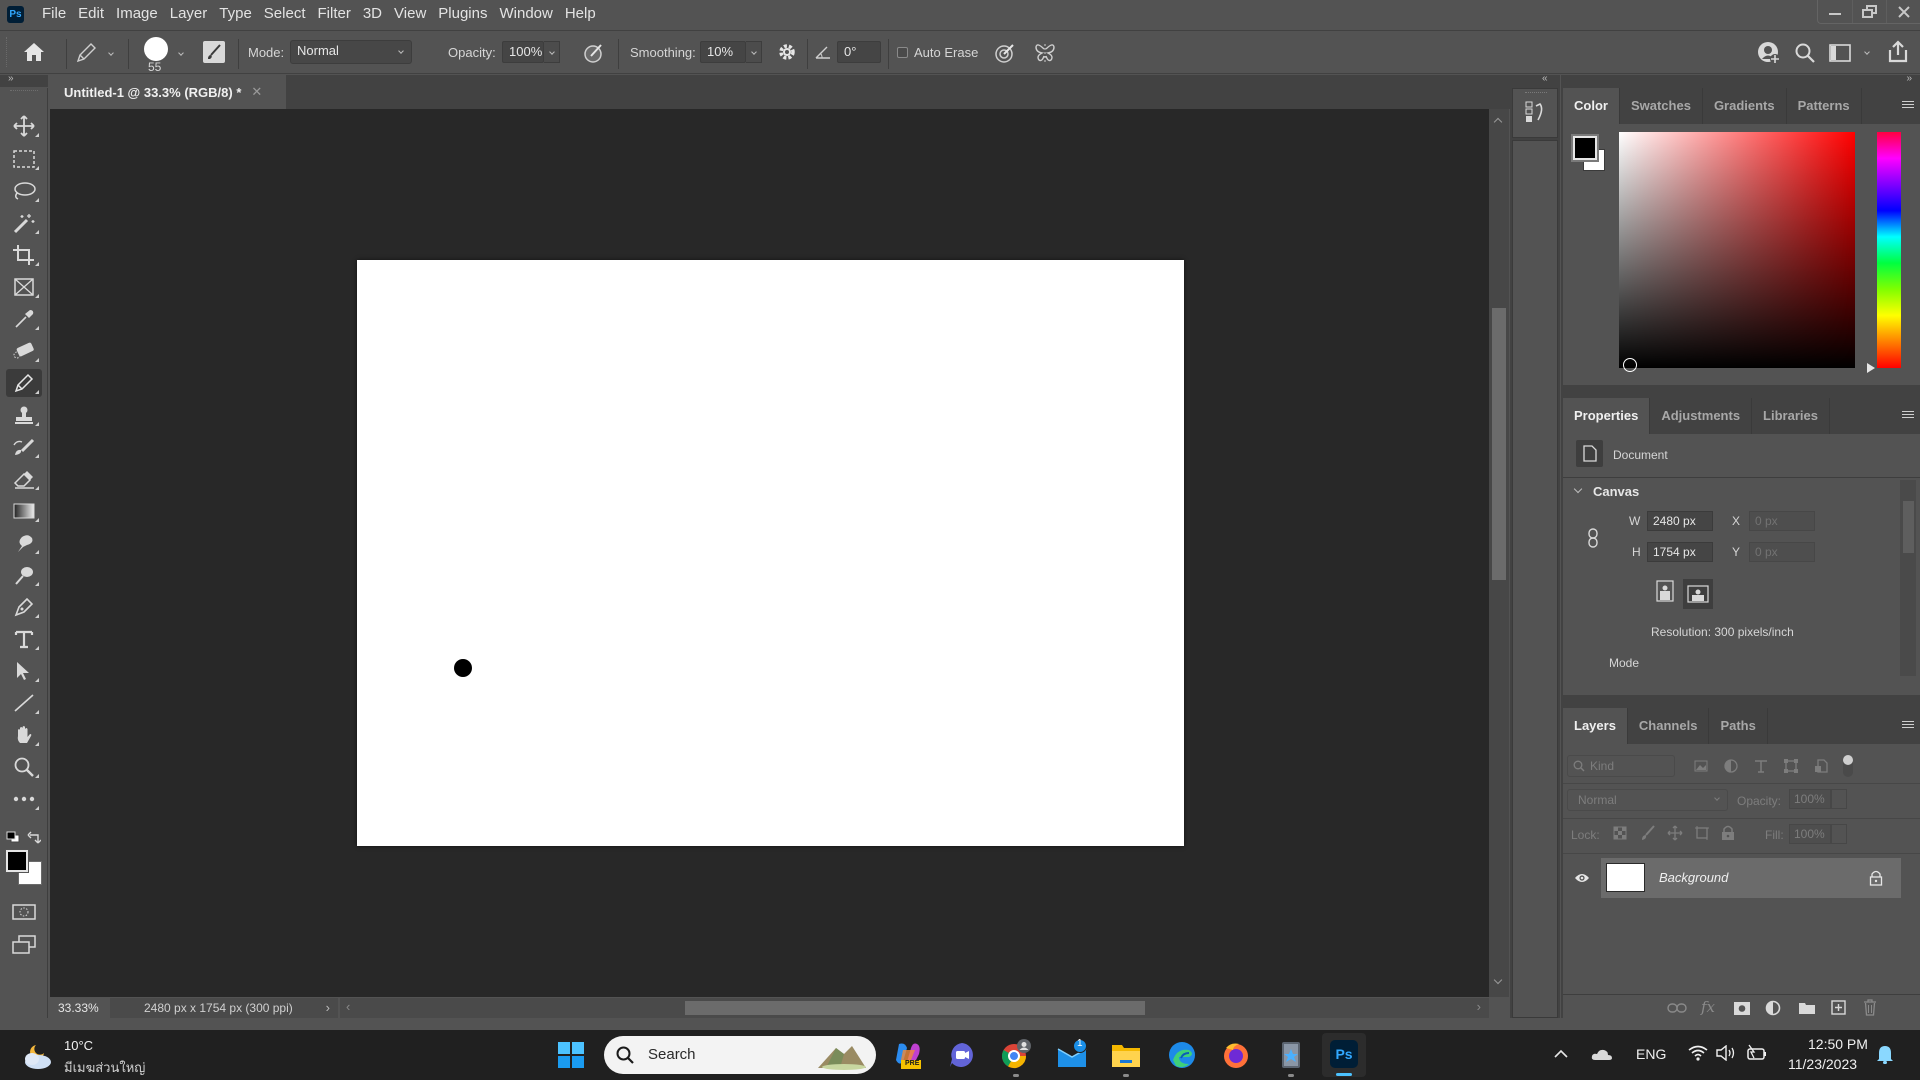 This screenshot has height=1080, width=1920. Describe the element at coordinates (24, 126) in the screenshot. I see `tool-move` at that location.